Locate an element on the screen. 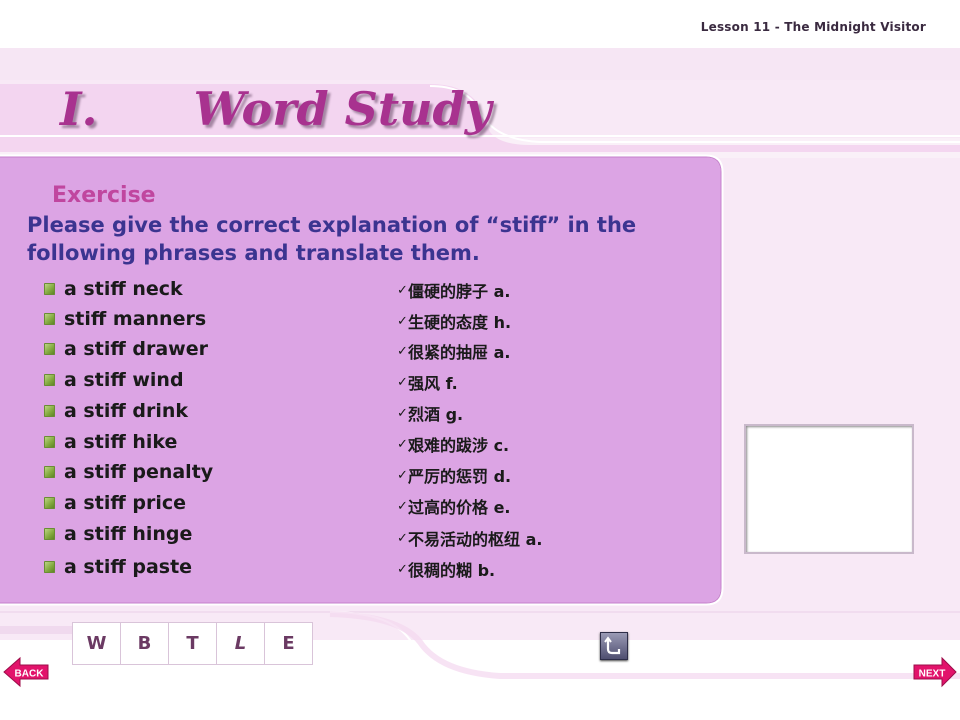  phrase-item: a stiff hike is located at coordinates (110, 442).